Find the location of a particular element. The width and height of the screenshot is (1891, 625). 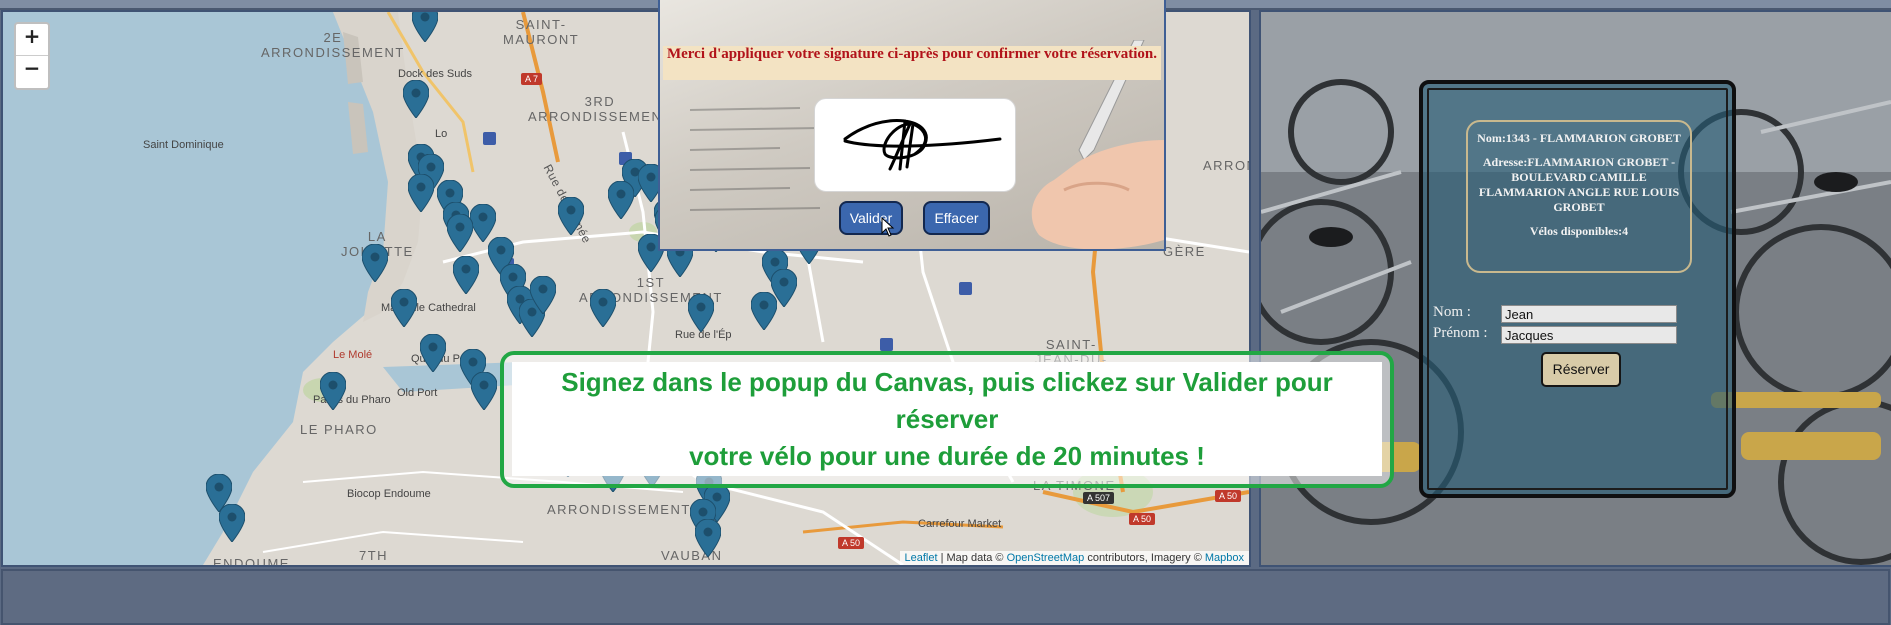

zoom-control: + − is located at coordinates (32, 56).